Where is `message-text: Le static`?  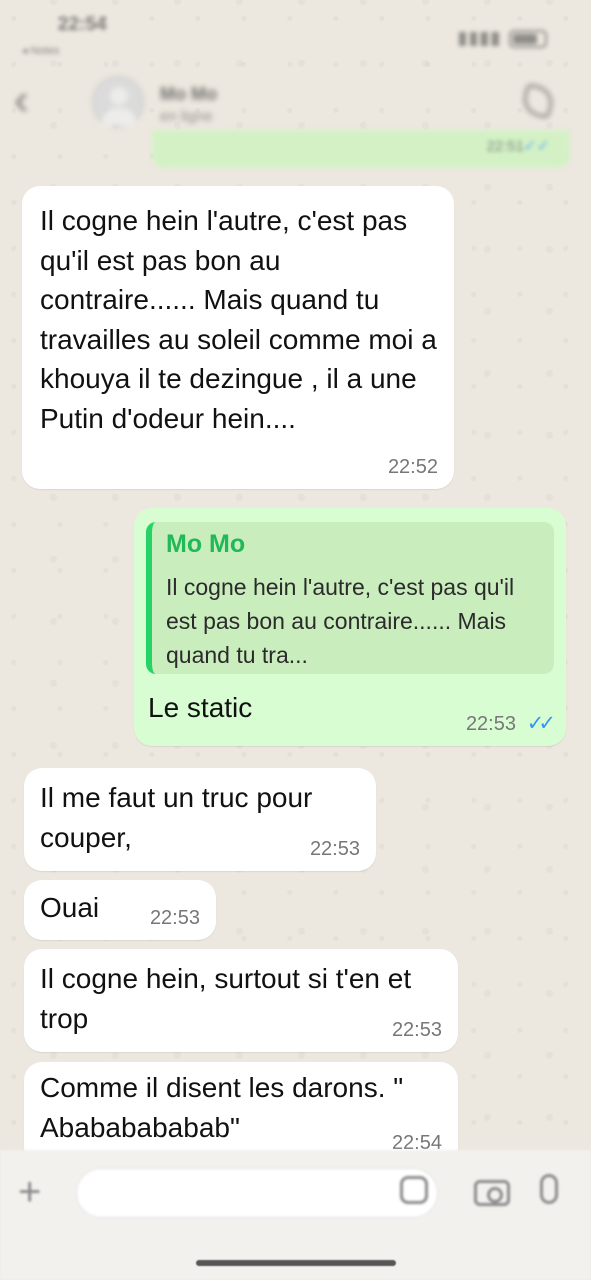 message-text: Le static is located at coordinates (200, 707).